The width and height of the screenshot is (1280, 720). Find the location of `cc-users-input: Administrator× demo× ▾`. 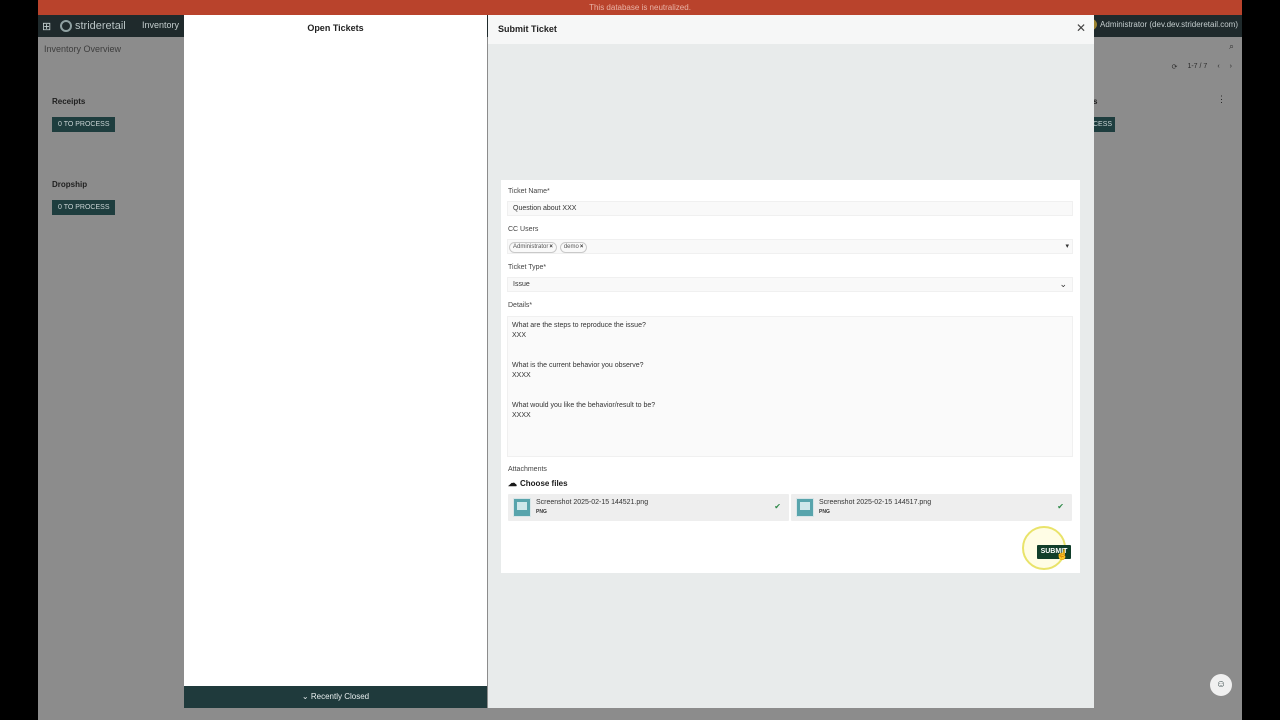

cc-users-input: Administrator× demo× ▾ is located at coordinates (790, 246).